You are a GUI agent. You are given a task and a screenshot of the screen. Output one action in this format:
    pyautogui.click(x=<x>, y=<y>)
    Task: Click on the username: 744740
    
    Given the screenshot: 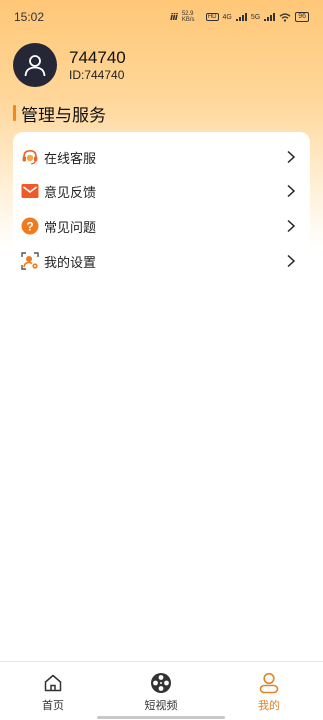 What is the action you would take?
    pyautogui.click(x=97, y=57)
    